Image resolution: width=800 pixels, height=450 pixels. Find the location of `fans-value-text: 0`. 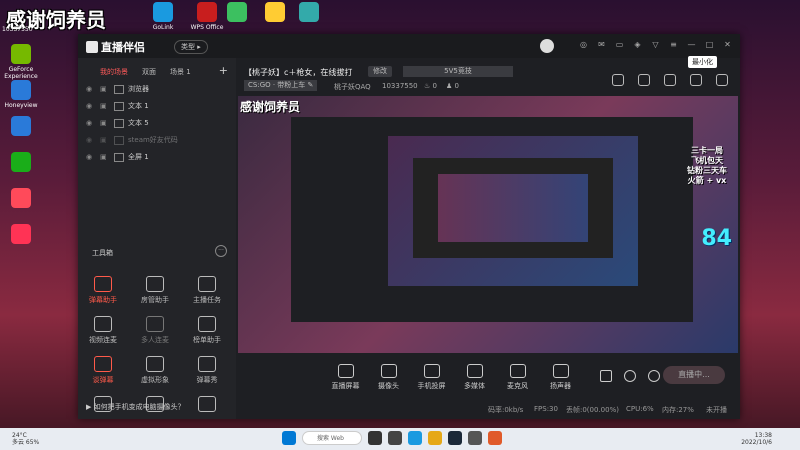

fans-value-text: 0 is located at coordinates (456, 86).